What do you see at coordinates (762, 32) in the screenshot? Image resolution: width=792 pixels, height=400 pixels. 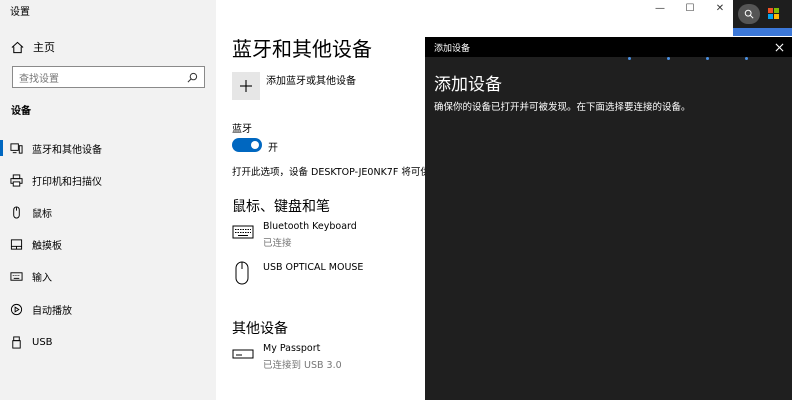 I see `accent-strip` at bounding box center [762, 32].